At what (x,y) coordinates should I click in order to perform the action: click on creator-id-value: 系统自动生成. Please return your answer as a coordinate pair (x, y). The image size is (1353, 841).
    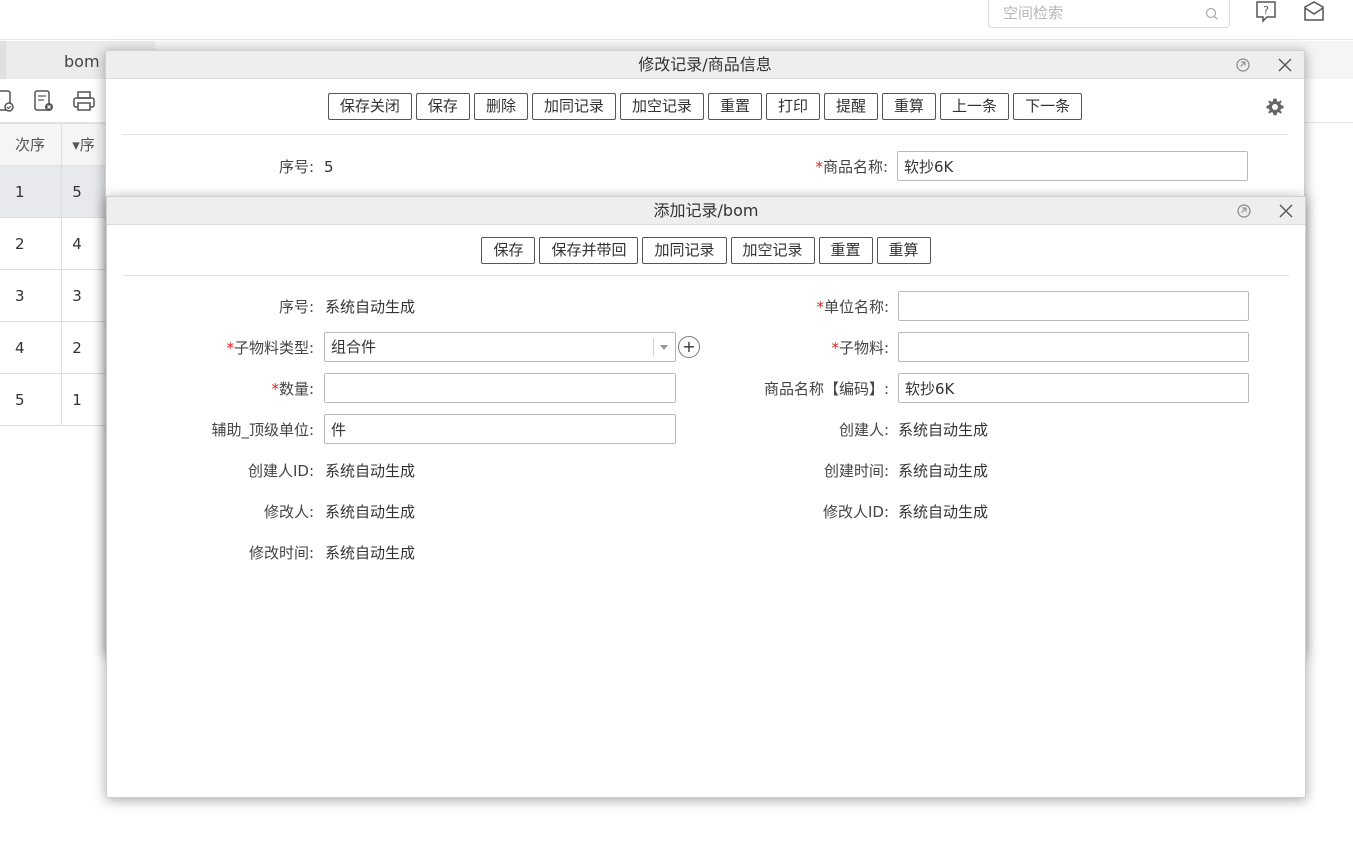
    Looking at the image, I should click on (370, 471).